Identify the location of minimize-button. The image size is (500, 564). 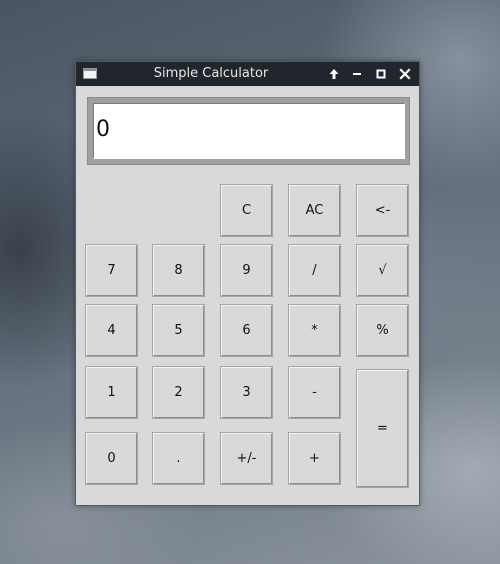
(357, 74).